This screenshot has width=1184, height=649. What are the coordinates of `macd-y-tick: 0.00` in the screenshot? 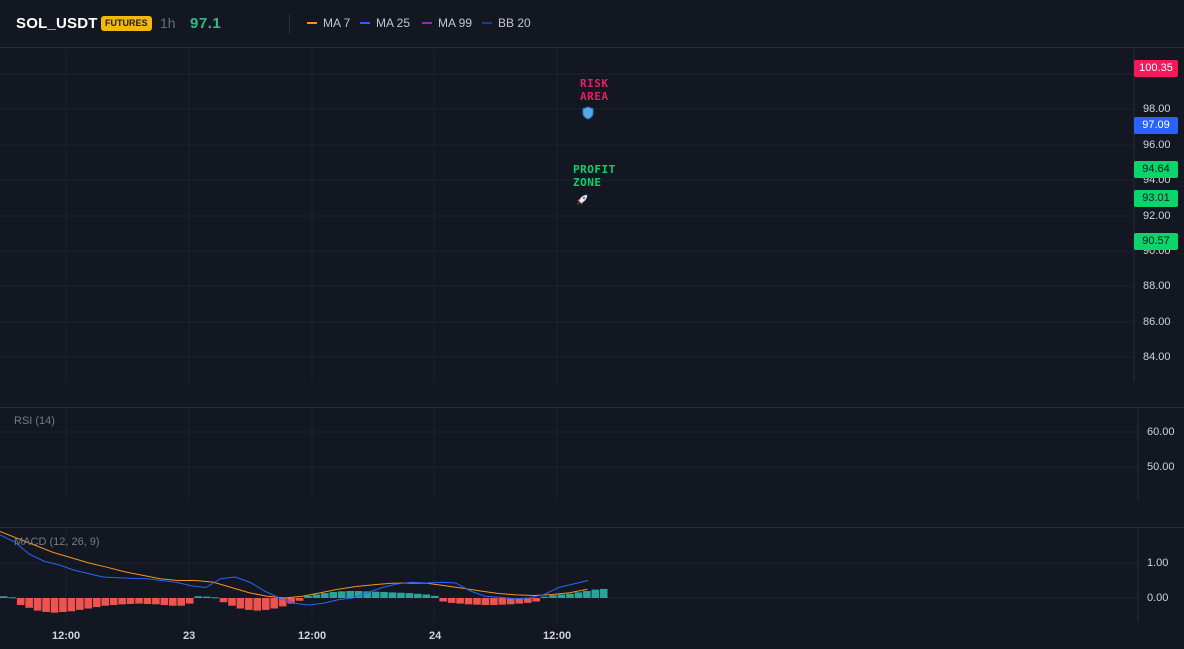 It's located at (1158, 598).